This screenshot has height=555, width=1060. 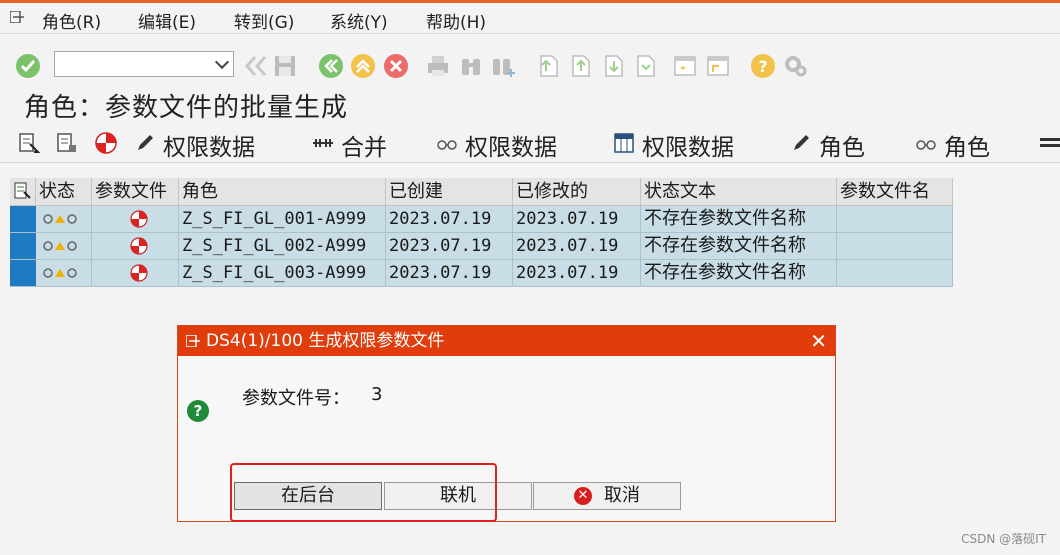 I want to click on column-header-created: 已创建, so click(x=449, y=192).